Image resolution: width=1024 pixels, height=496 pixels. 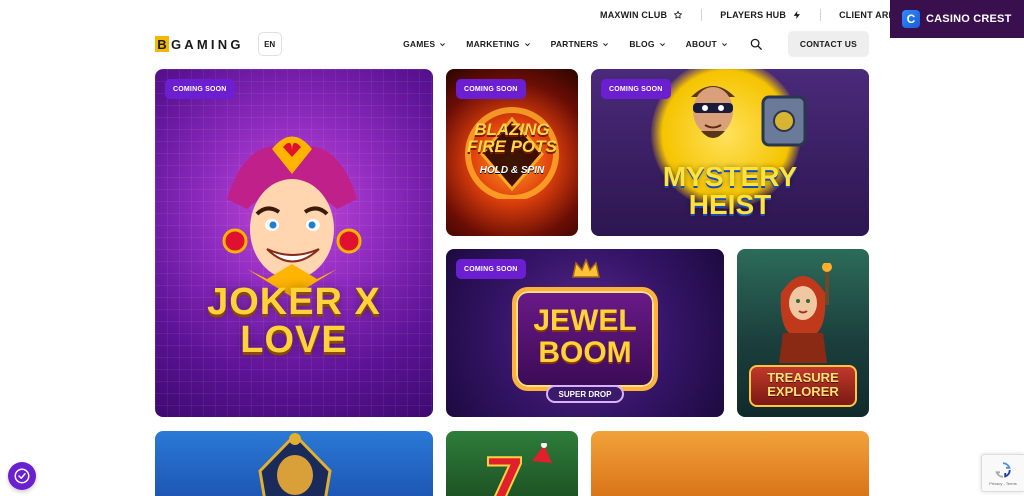 I want to click on nav-games: GAMES, so click(x=424, y=44).